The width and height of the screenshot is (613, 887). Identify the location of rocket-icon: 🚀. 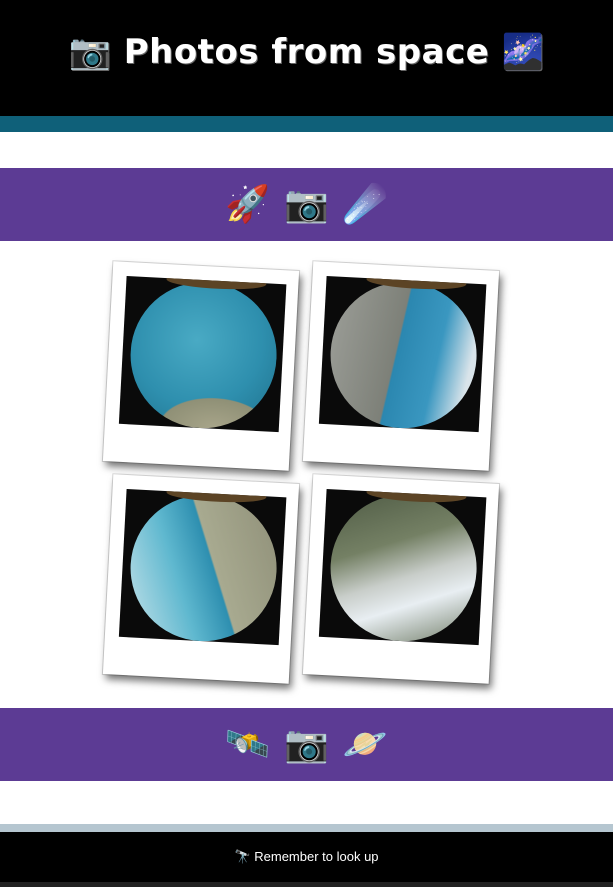
(248, 204).